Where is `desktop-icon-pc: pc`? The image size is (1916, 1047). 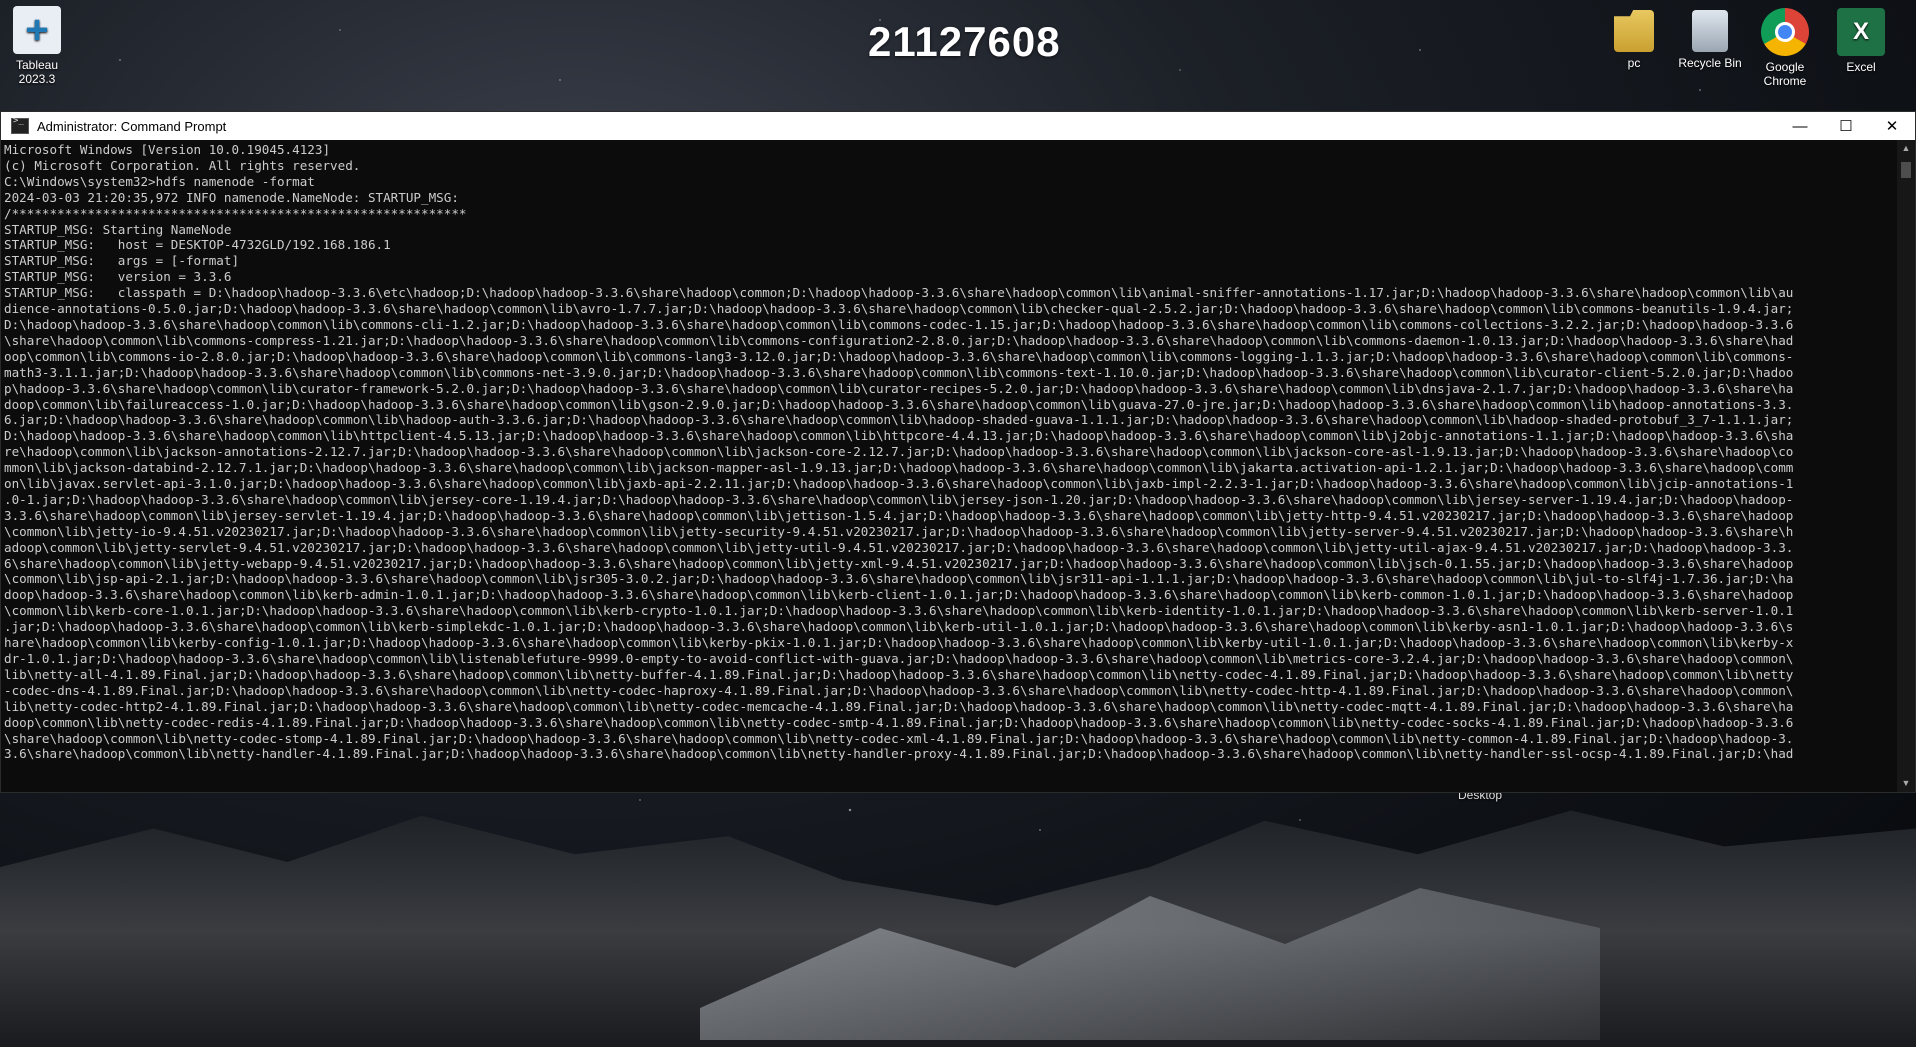
desktop-icon-pc: pc is located at coordinates (1634, 40).